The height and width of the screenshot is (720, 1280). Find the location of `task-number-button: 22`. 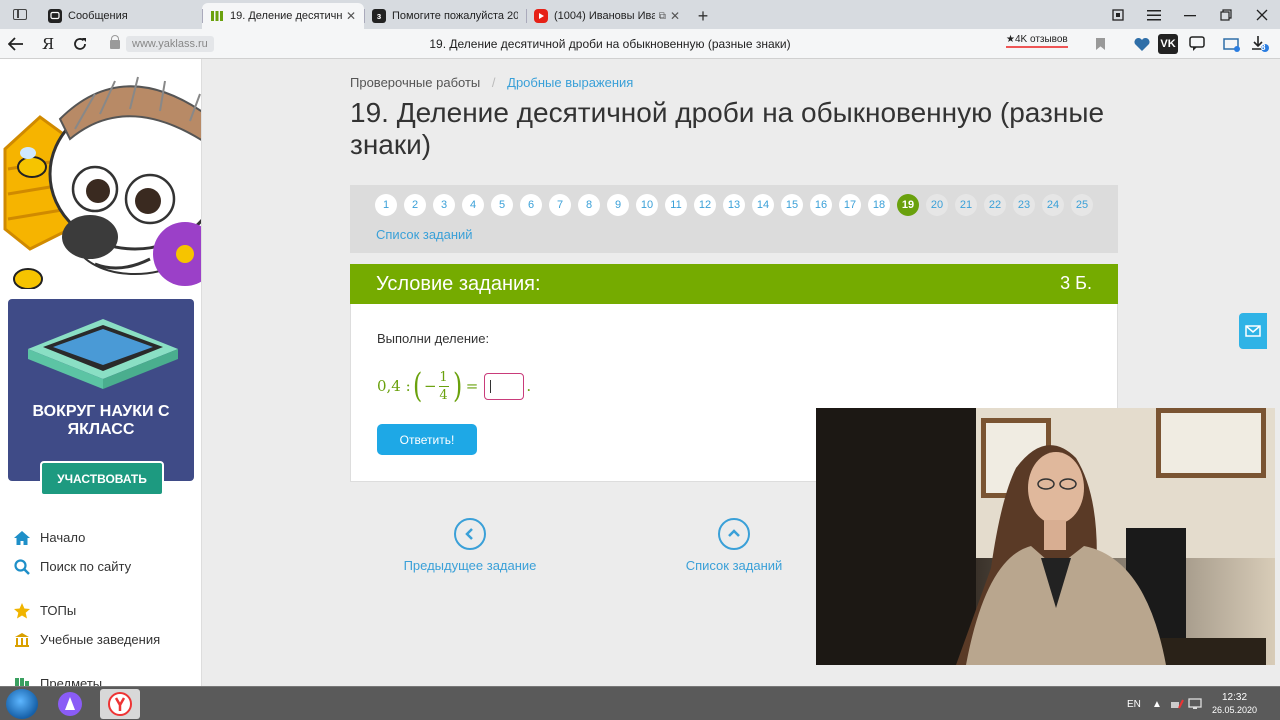

task-number-button: 22 is located at coordinates (995, 205).